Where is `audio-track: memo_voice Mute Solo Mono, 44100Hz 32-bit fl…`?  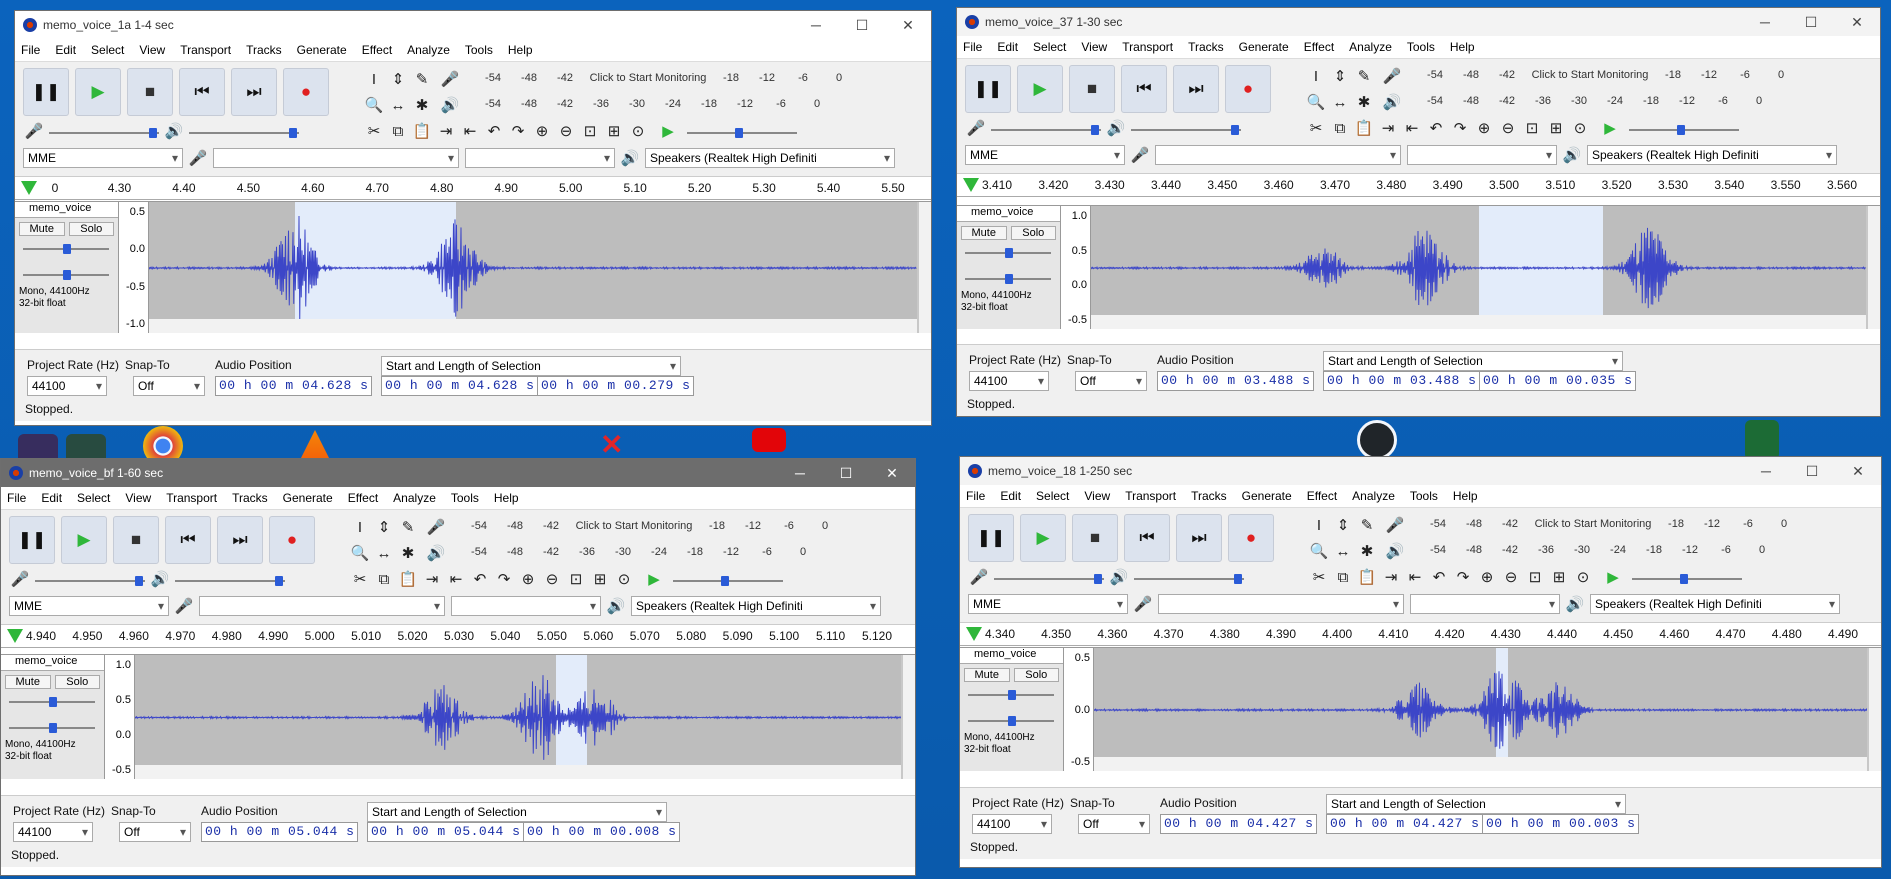
audio-track: memo_voice Mute Solo Mono, 44100Hz 32-bit fl… is located at coordinates (1418, 267).